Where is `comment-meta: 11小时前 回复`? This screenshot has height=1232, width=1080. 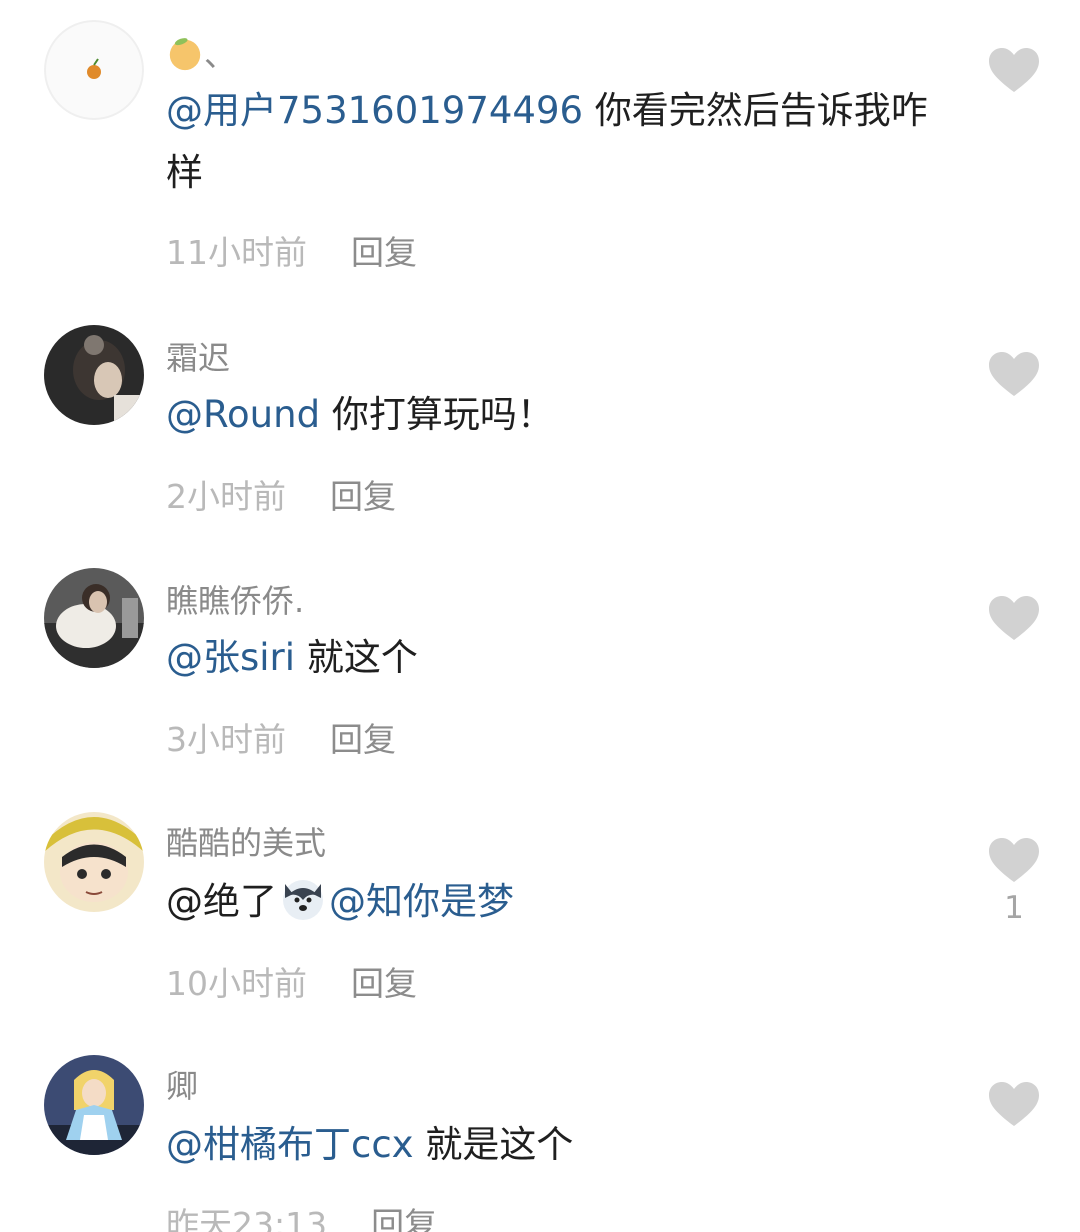 comment-meta: 11小时前 回复 is located at coordinates (291, 250).